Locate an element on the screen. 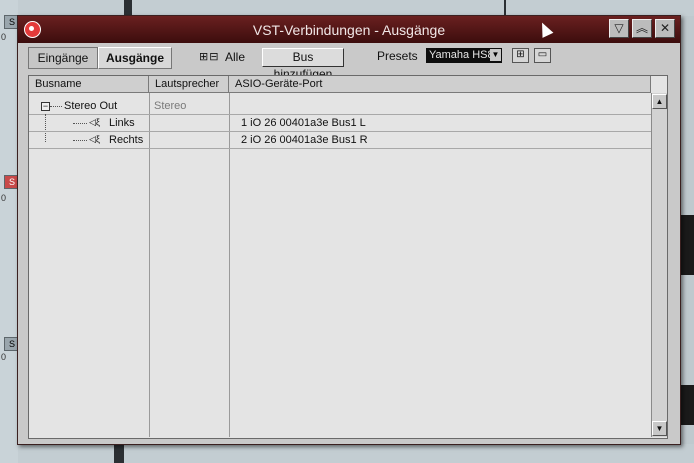  presets-value: Yamaha HS8 is located at coordinates (461, 55).